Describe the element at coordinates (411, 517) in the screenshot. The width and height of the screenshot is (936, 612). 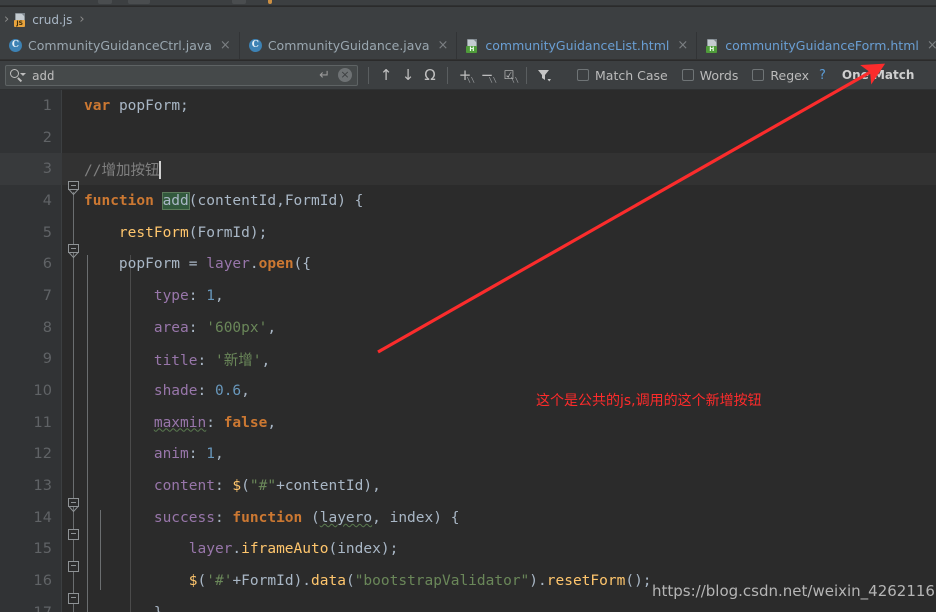
I see `code-token: index` at that location.